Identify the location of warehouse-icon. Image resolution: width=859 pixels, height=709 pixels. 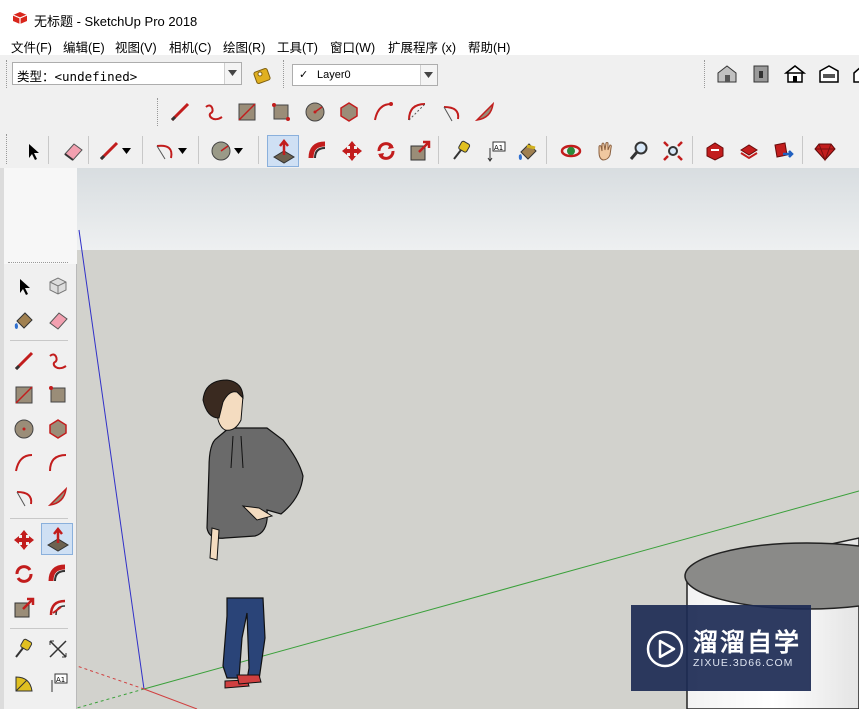
(714, 150).